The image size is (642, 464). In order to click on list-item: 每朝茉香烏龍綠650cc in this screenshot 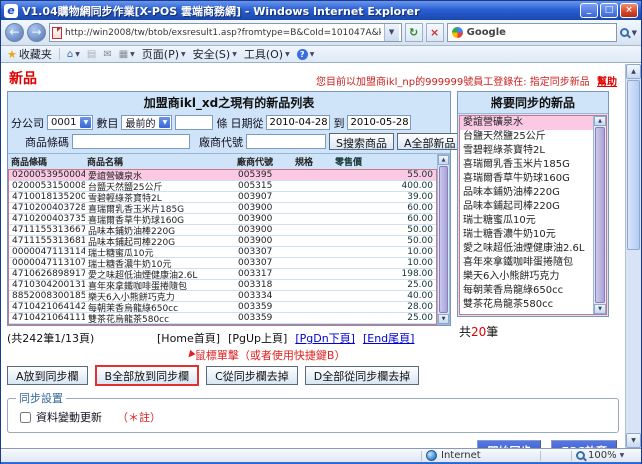, I will do `click(526, 291)`.